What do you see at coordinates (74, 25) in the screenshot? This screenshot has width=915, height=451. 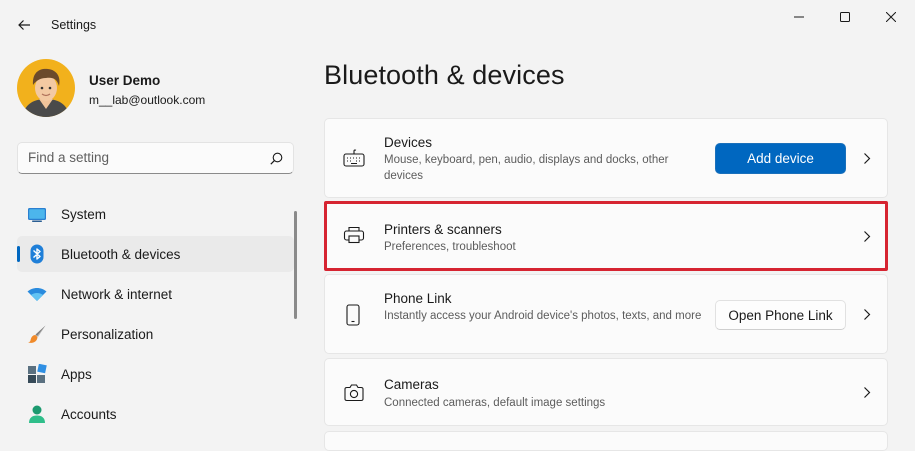 I see `app-title: Settings` at bounding box center [74, 25].